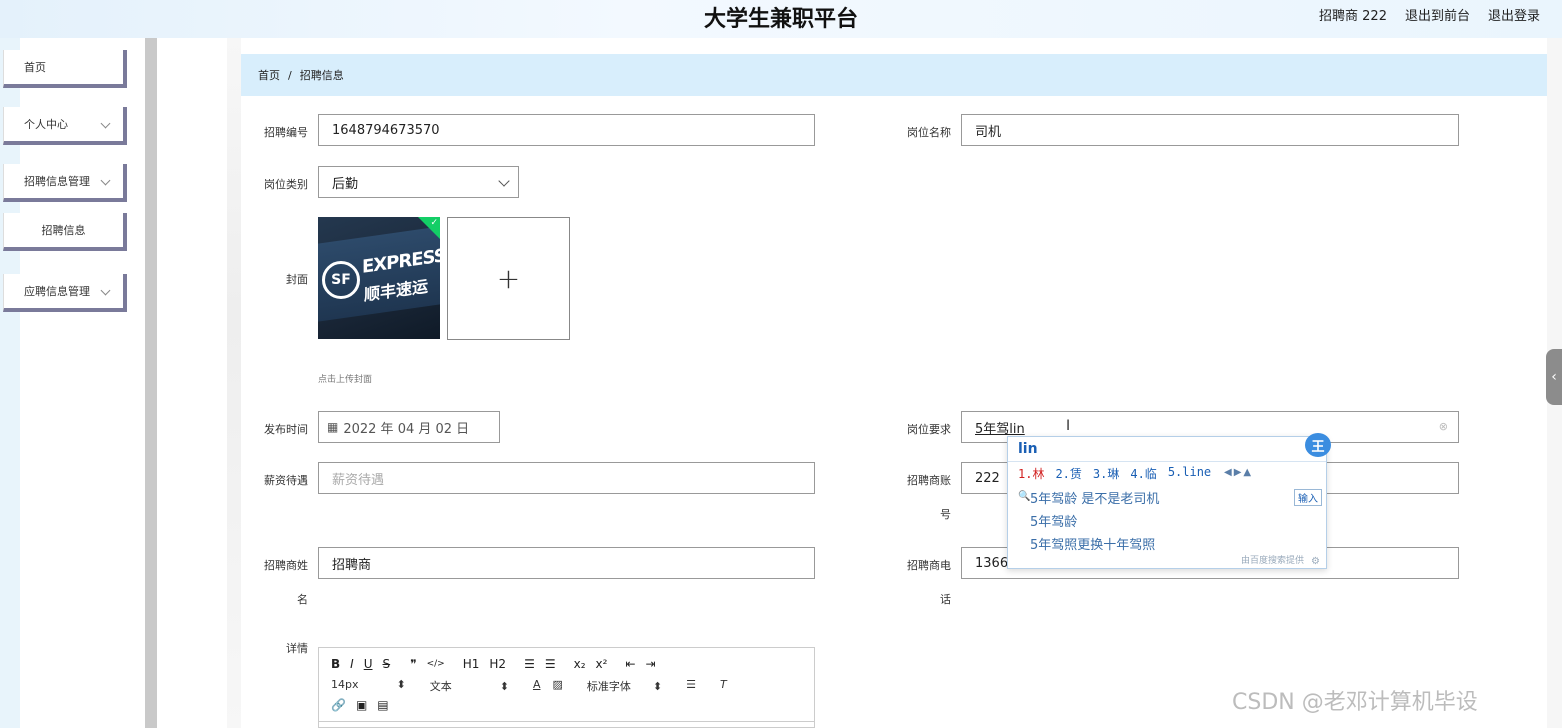 The image size is (1562, 728). Describe the element at coordinates (1238, 472) in the screenshot. I see `ime-page-arrows: ◀▶▲` at that location.